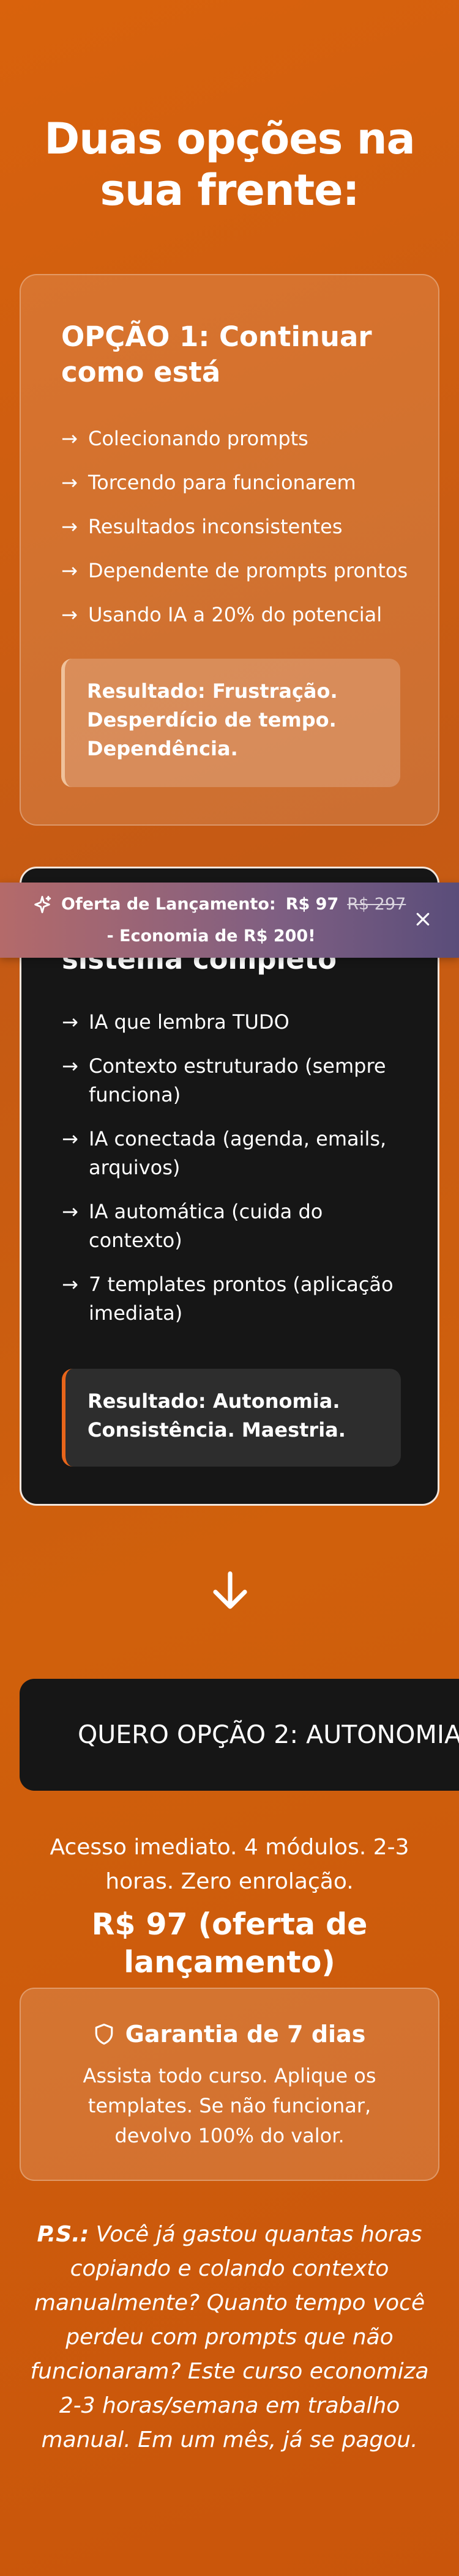  What do you see at coordinates (63, 2234) in the screenshot?
I see `ps-label: P.S.:` at bounding box center [63, 2234].